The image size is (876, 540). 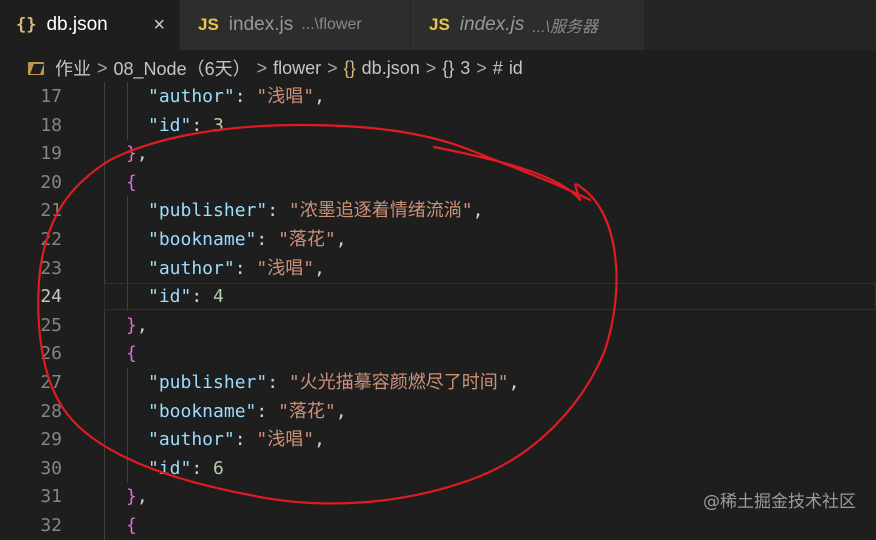 I want to click on line-number: 29, so click(x=51, y=440).